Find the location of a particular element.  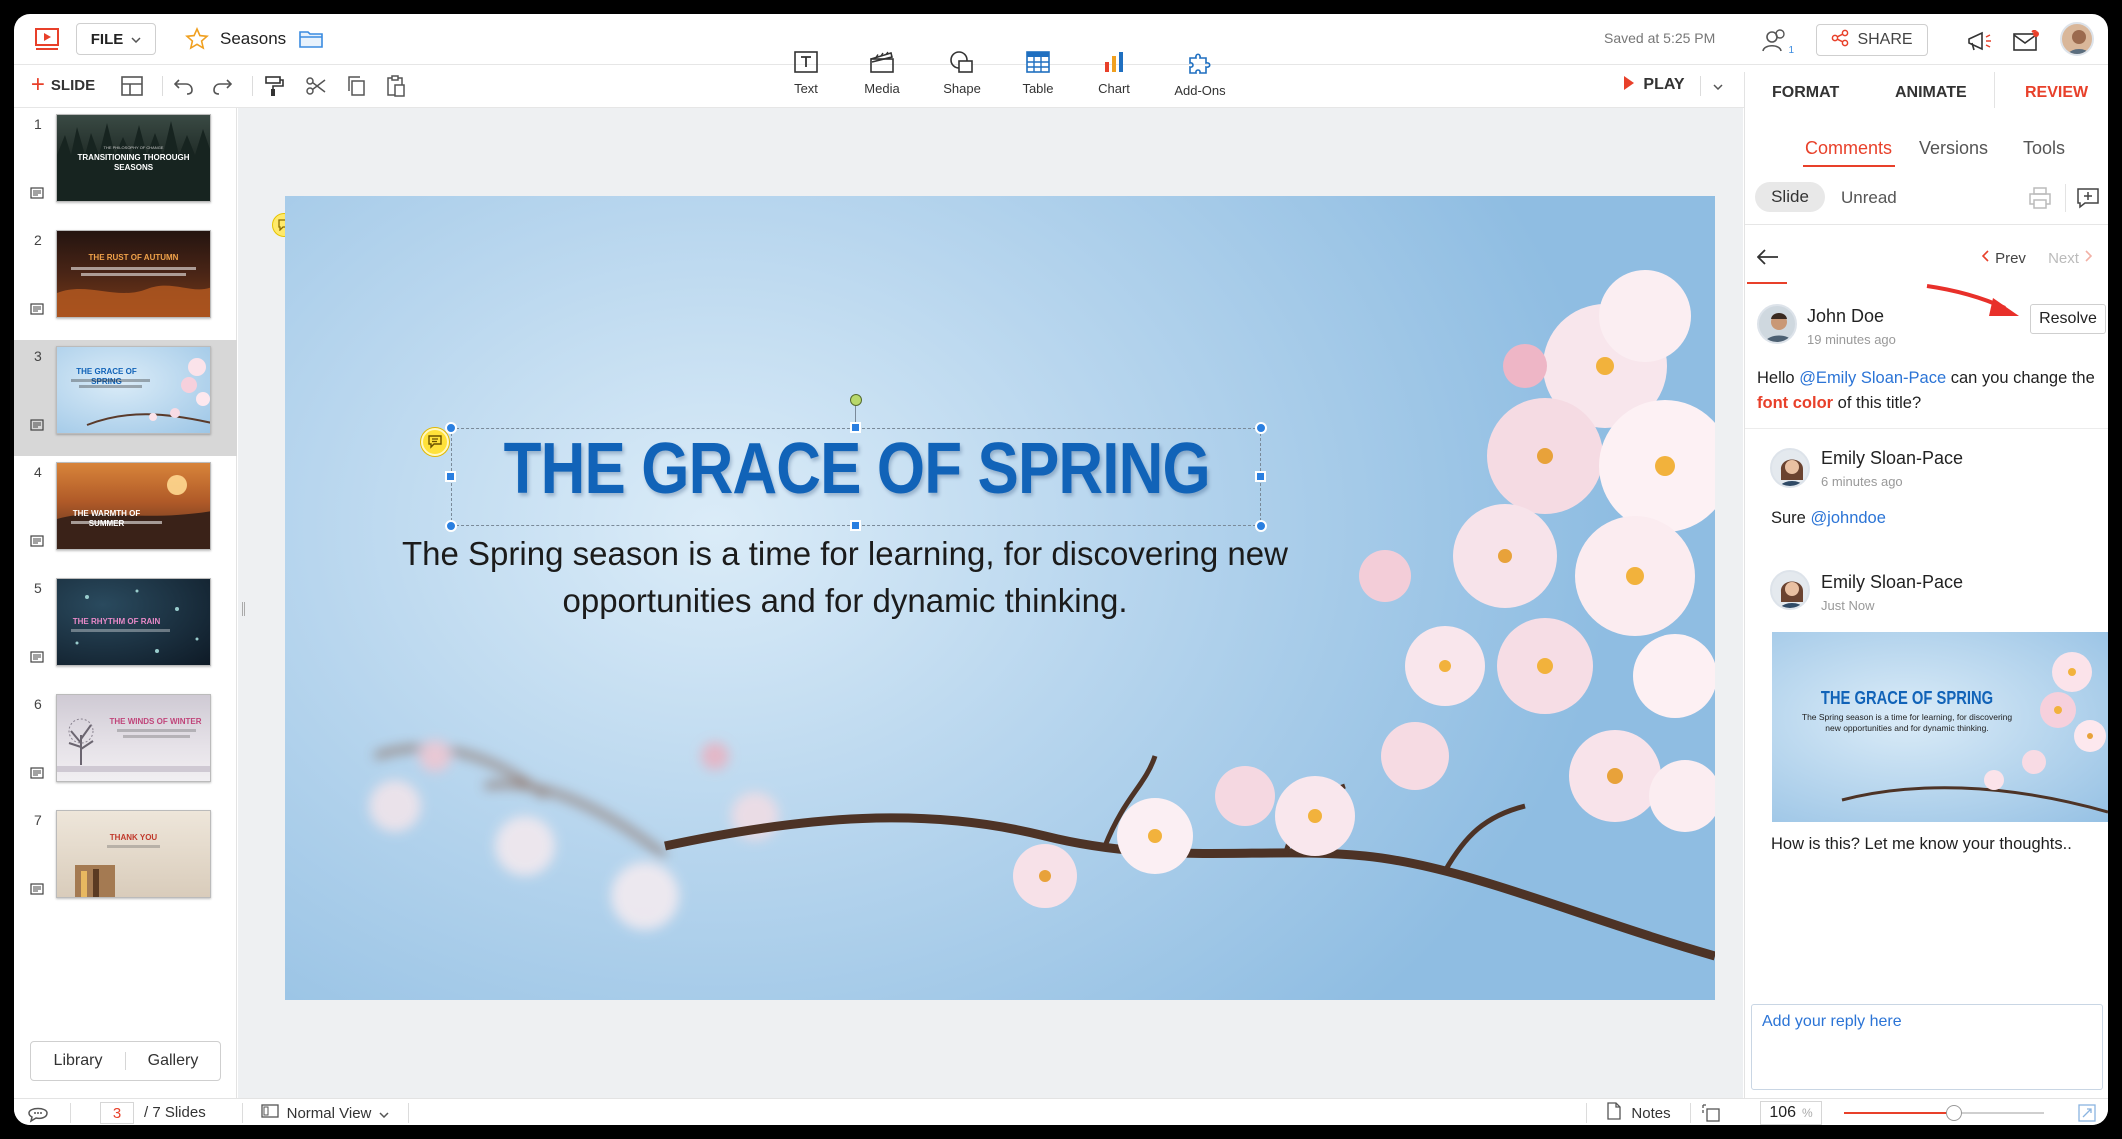

back-arrow-underline is located at coordinates (1767, 283).